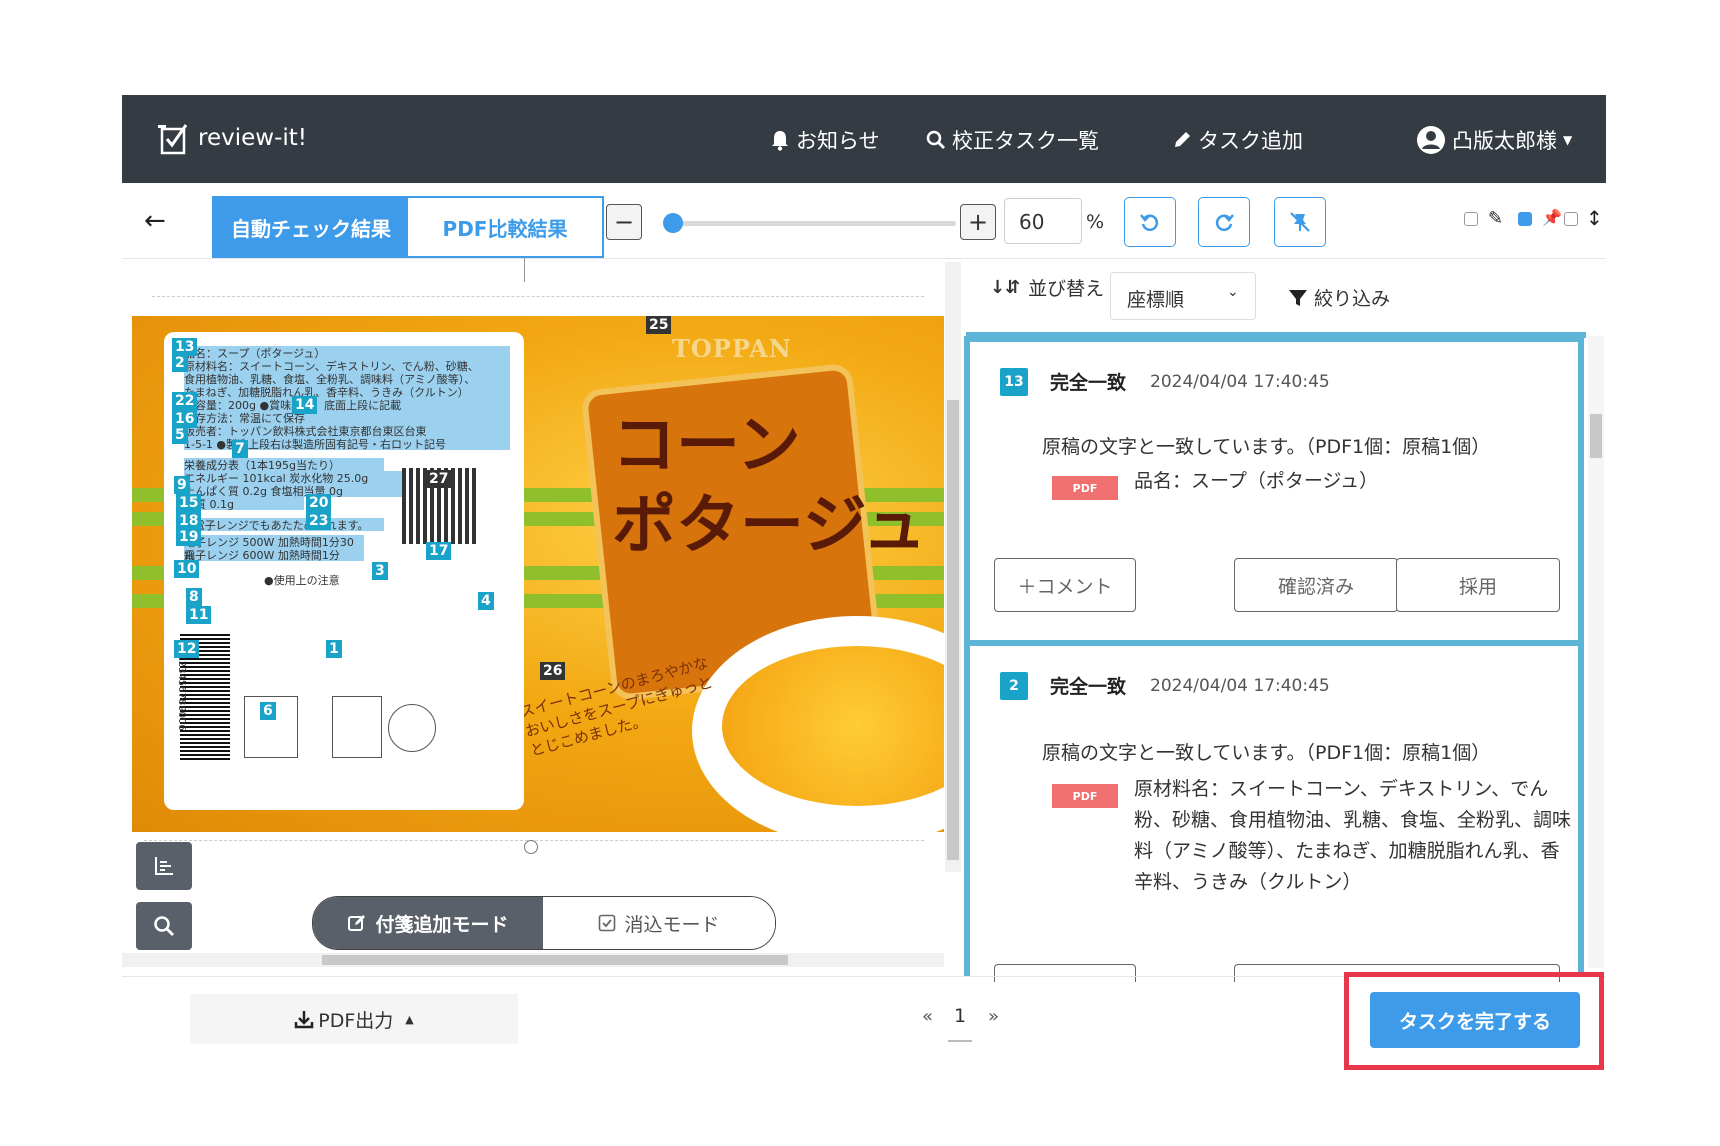 Image resolution: width=1720 pixels, height=1146 pixels. What do you see at coordinates (486, 601) in the screenshot?
I see `marker-4: 4` at bounding box center [486, 601].